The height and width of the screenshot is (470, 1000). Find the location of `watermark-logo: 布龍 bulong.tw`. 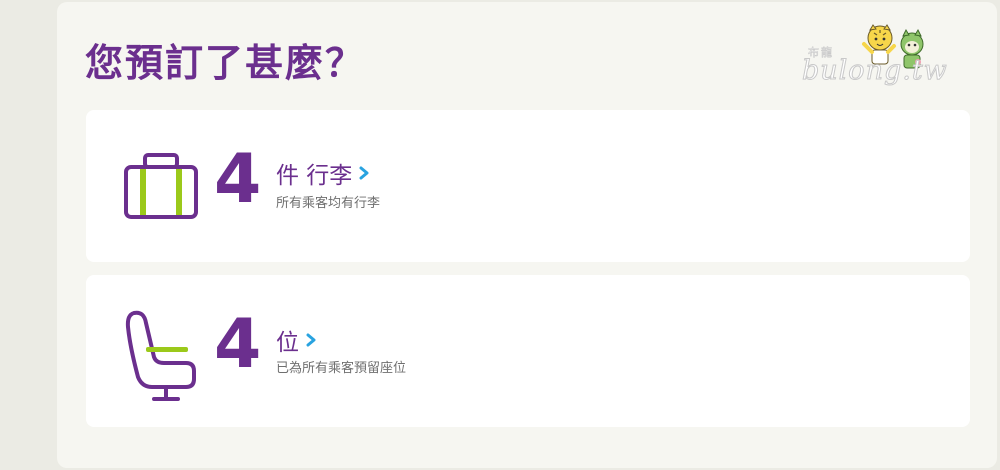

watermark-logo: 布龍 bulong.tw is located at coordinates (875, 55).